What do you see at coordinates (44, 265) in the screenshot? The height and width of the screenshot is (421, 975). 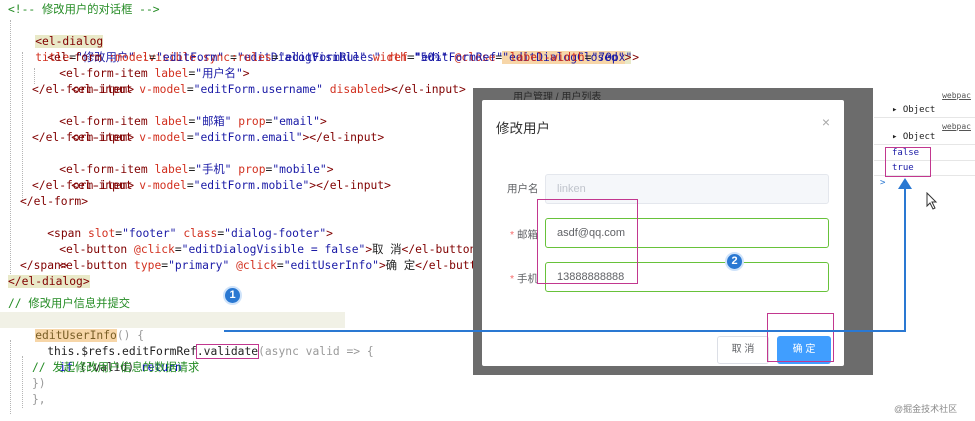 I see `code-line: </span>` at bounding box center [44, 265].